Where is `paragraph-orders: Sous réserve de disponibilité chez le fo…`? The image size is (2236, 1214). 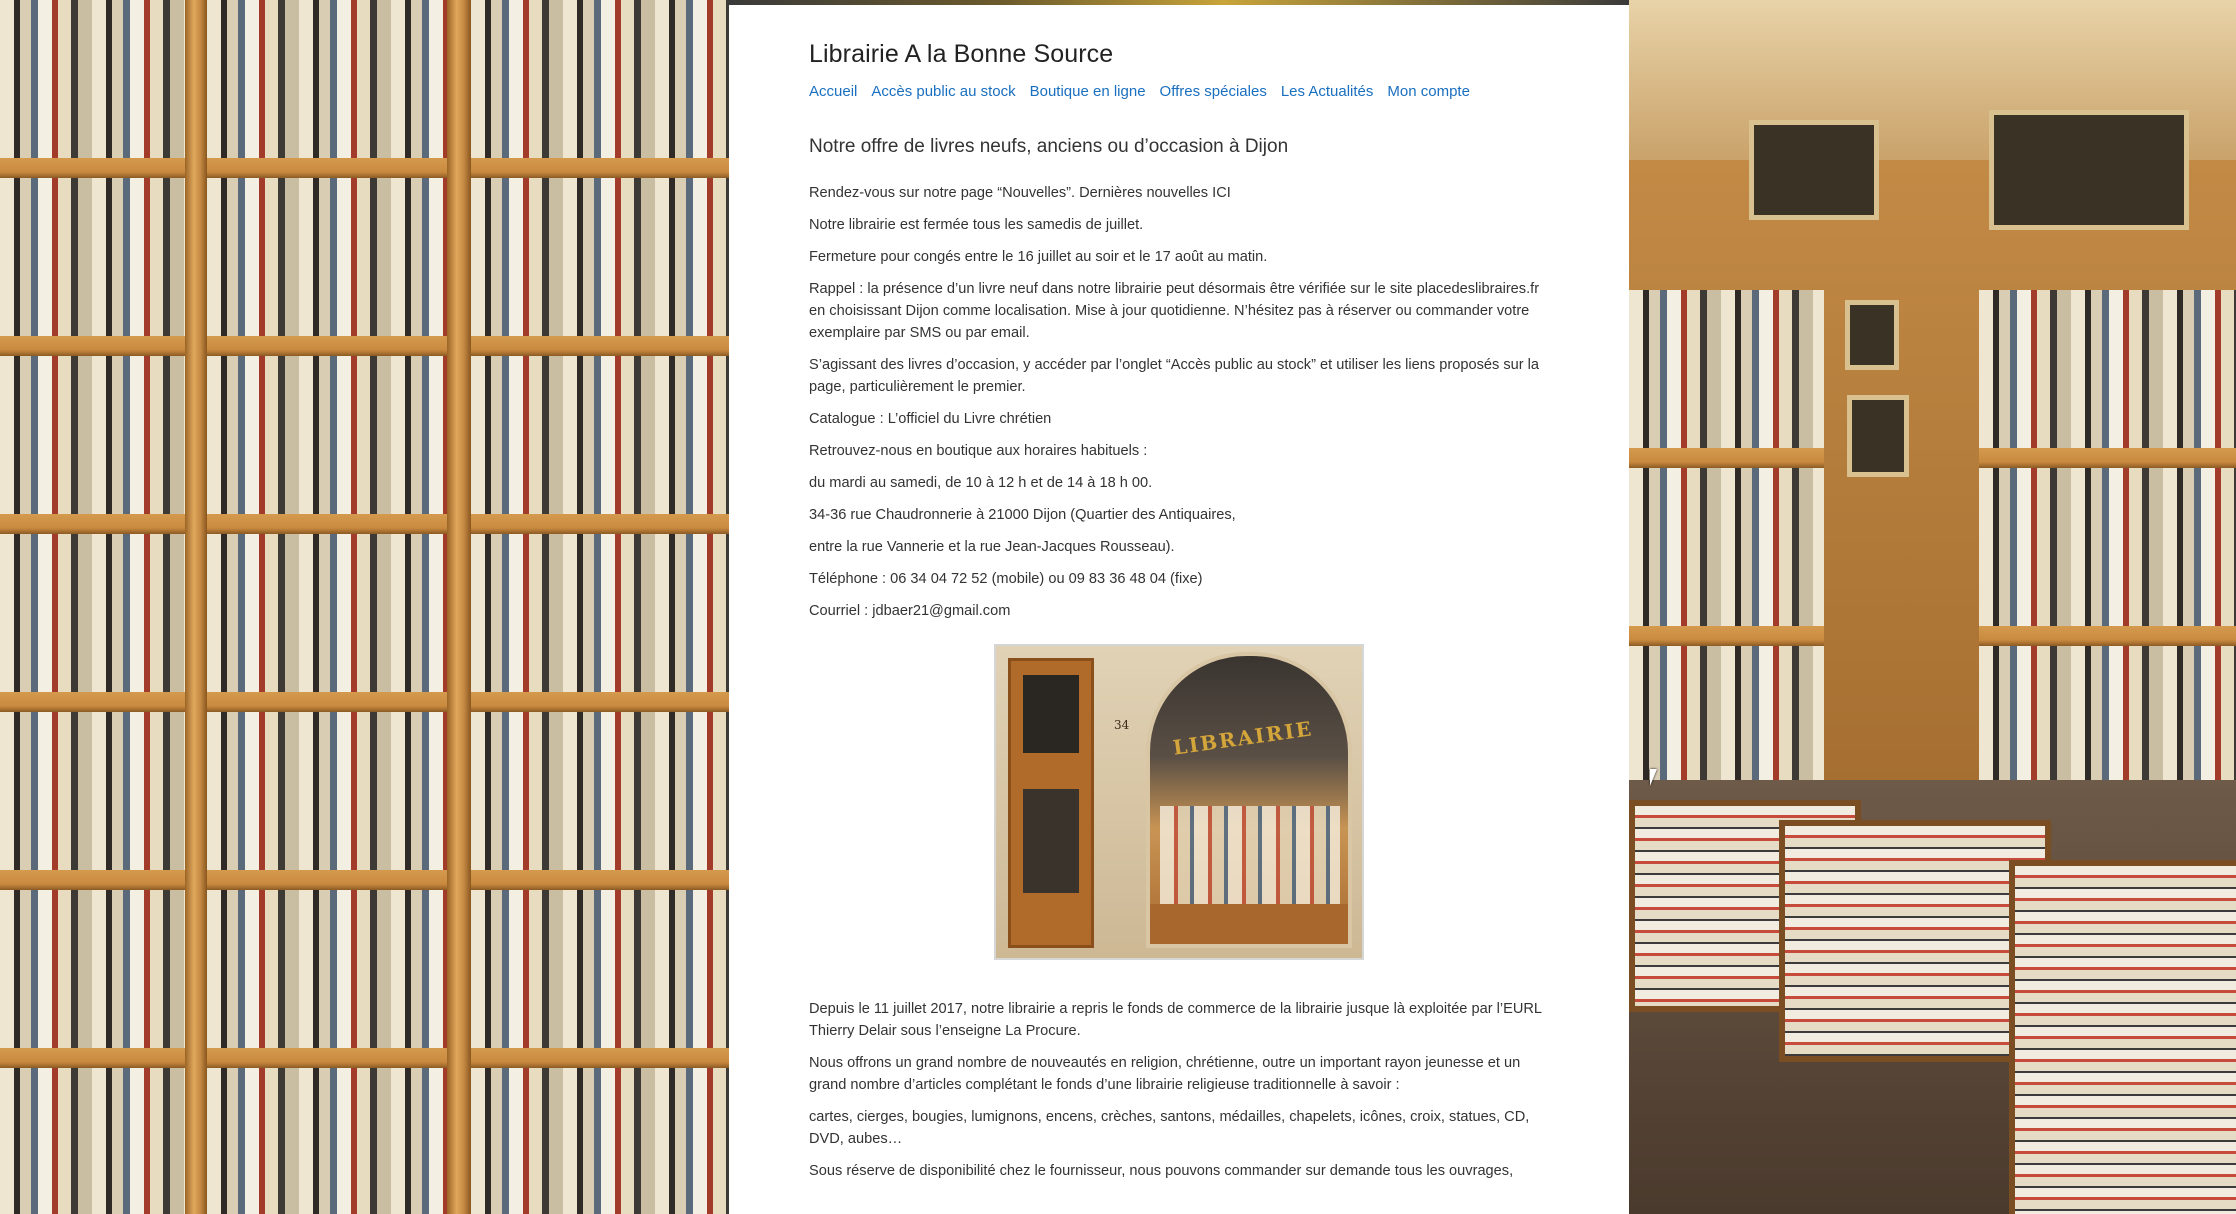
paragraph-orders: Sous réserve de disponibilité chez le fo… is located at coordinates (1161, 1171).